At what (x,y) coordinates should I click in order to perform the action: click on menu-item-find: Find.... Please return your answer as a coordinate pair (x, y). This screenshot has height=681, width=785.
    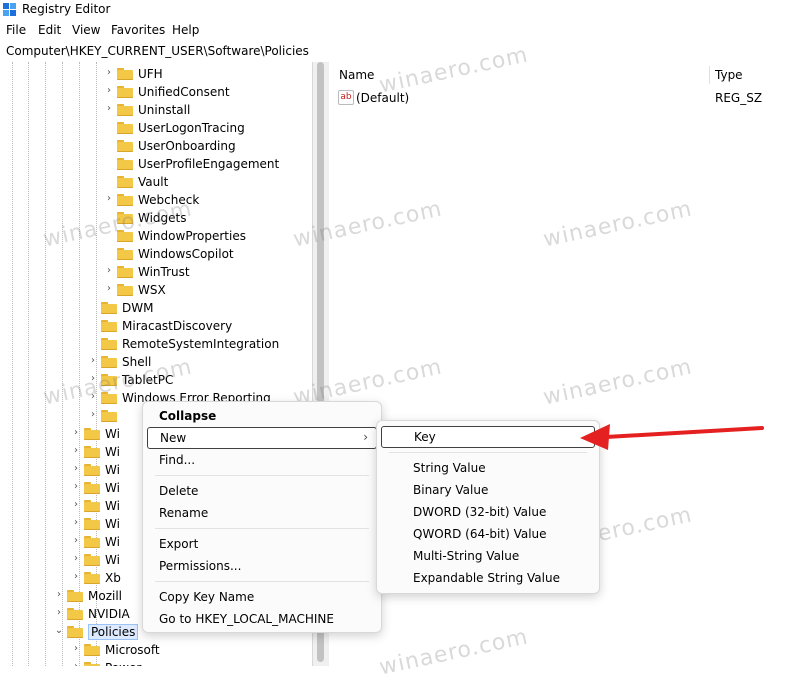
    Looking at the image, I should click on (261, 460).